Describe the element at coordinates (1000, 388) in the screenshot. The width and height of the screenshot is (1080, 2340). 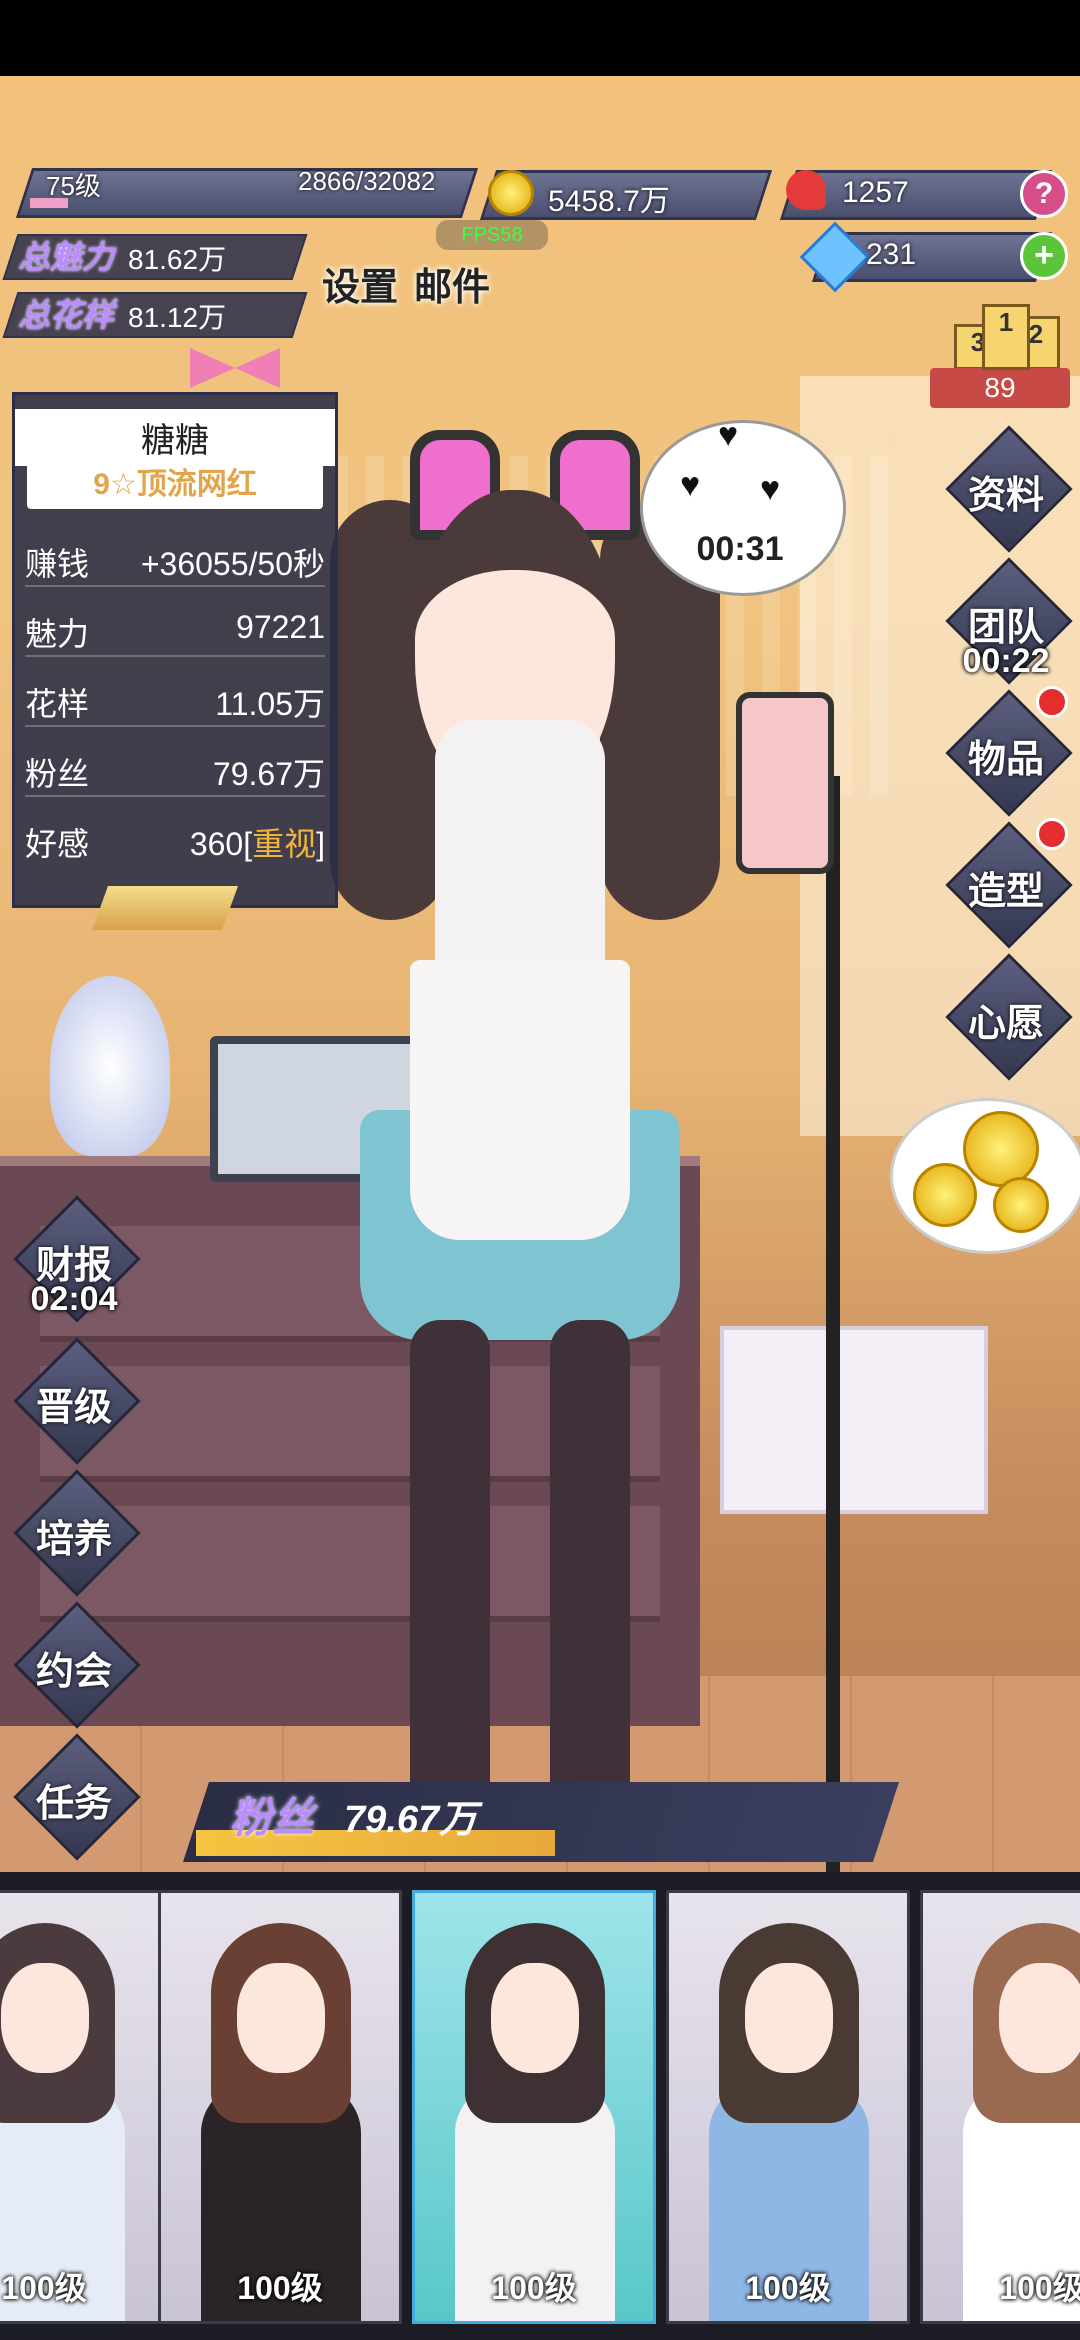
I see `rank-value: 89` at that location.